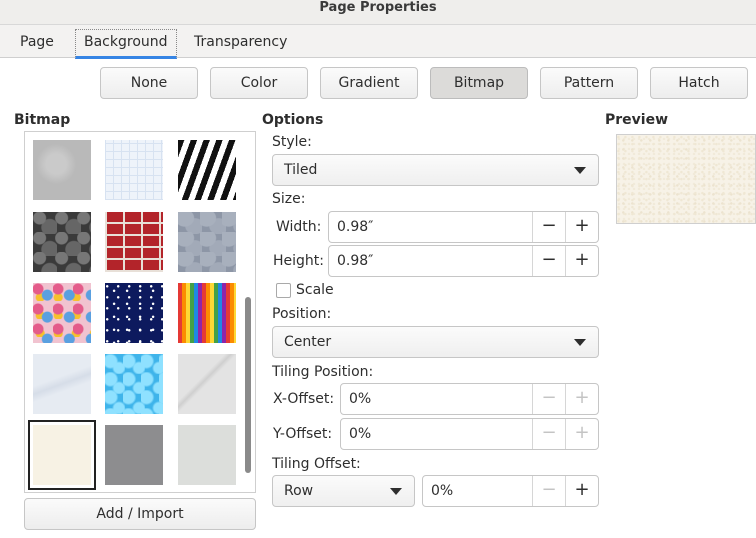  What do you see at coordinates (207, 384) in the screenshot?
I see `white-marble-texture` at bounding box center [207, 384].